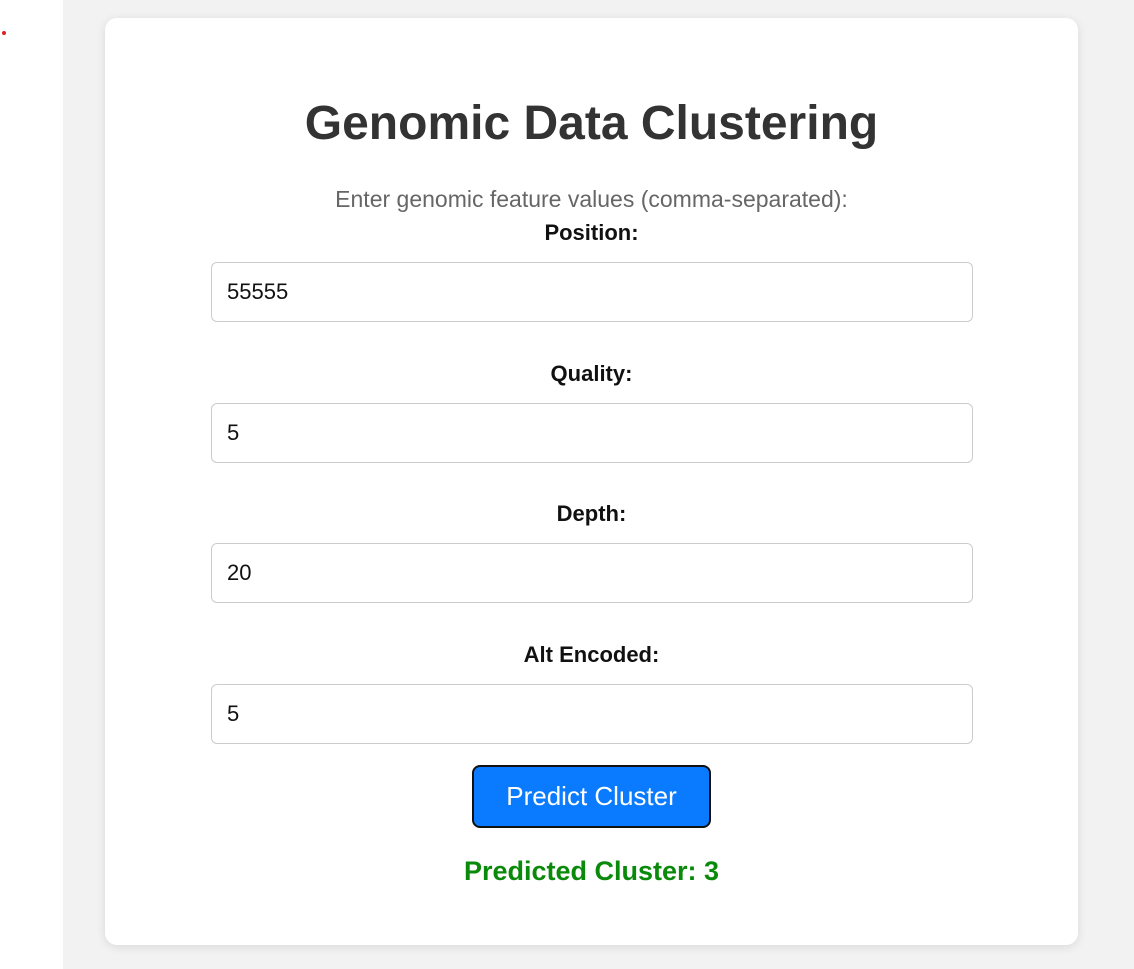  Describe the element at coordinates (592, 292) in the screenshot. I see `position-input` at that location.